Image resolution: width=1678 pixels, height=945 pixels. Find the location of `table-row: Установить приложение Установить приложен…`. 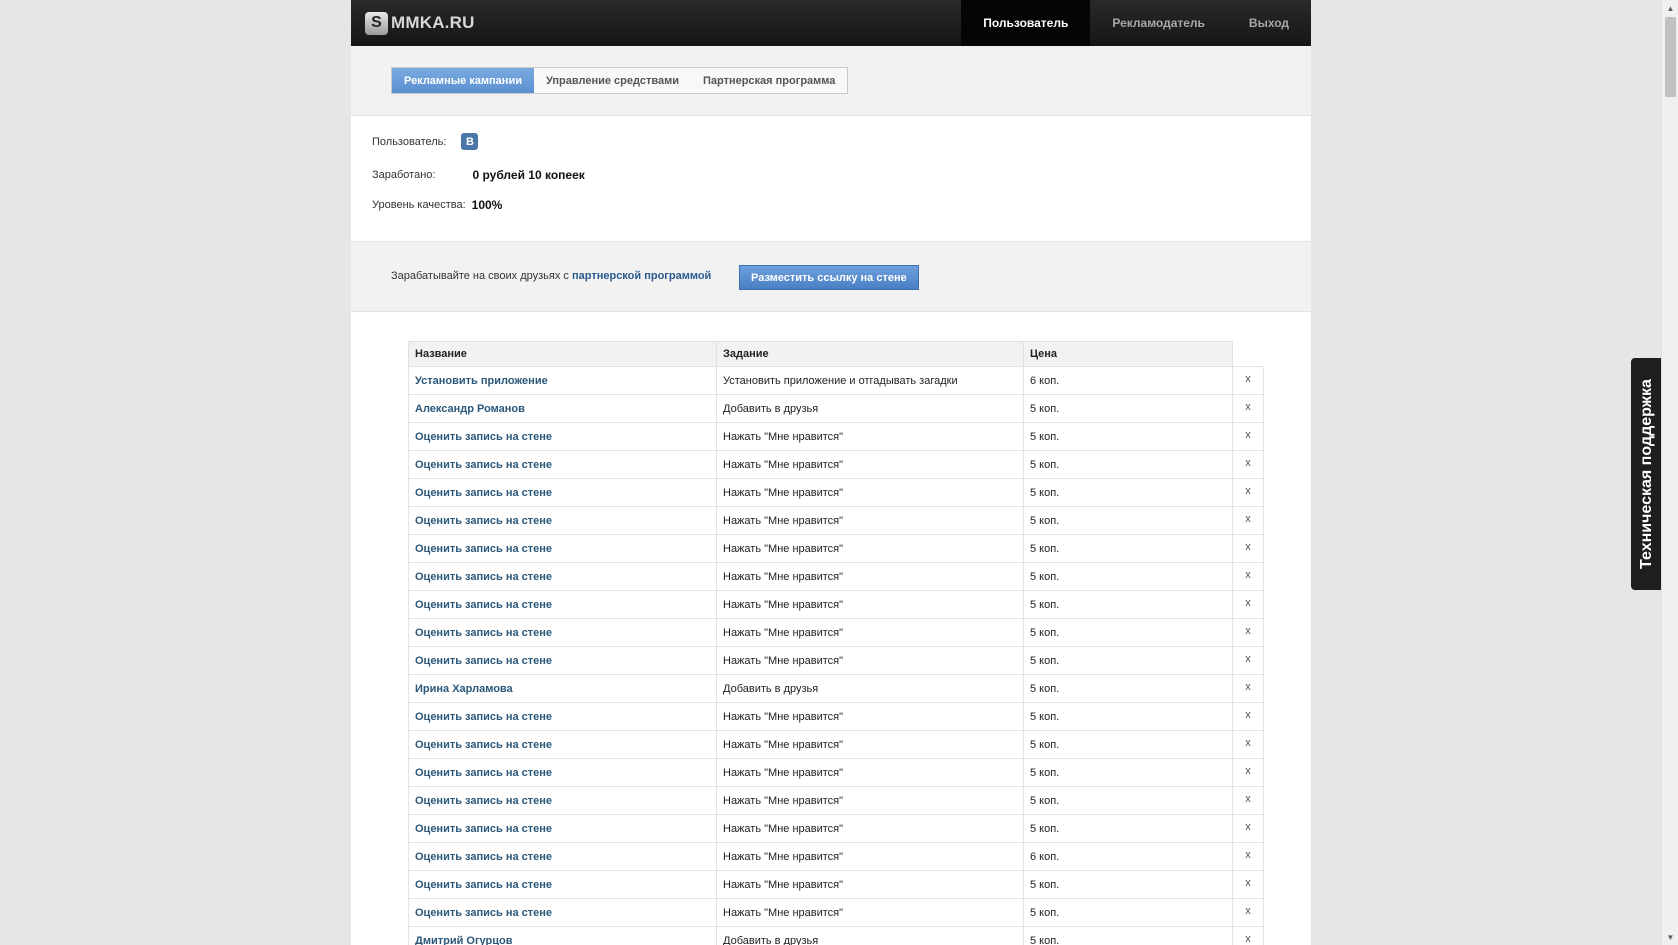

table-row: Установить приложение Установить приложен… is located at coordinates (836, 380).